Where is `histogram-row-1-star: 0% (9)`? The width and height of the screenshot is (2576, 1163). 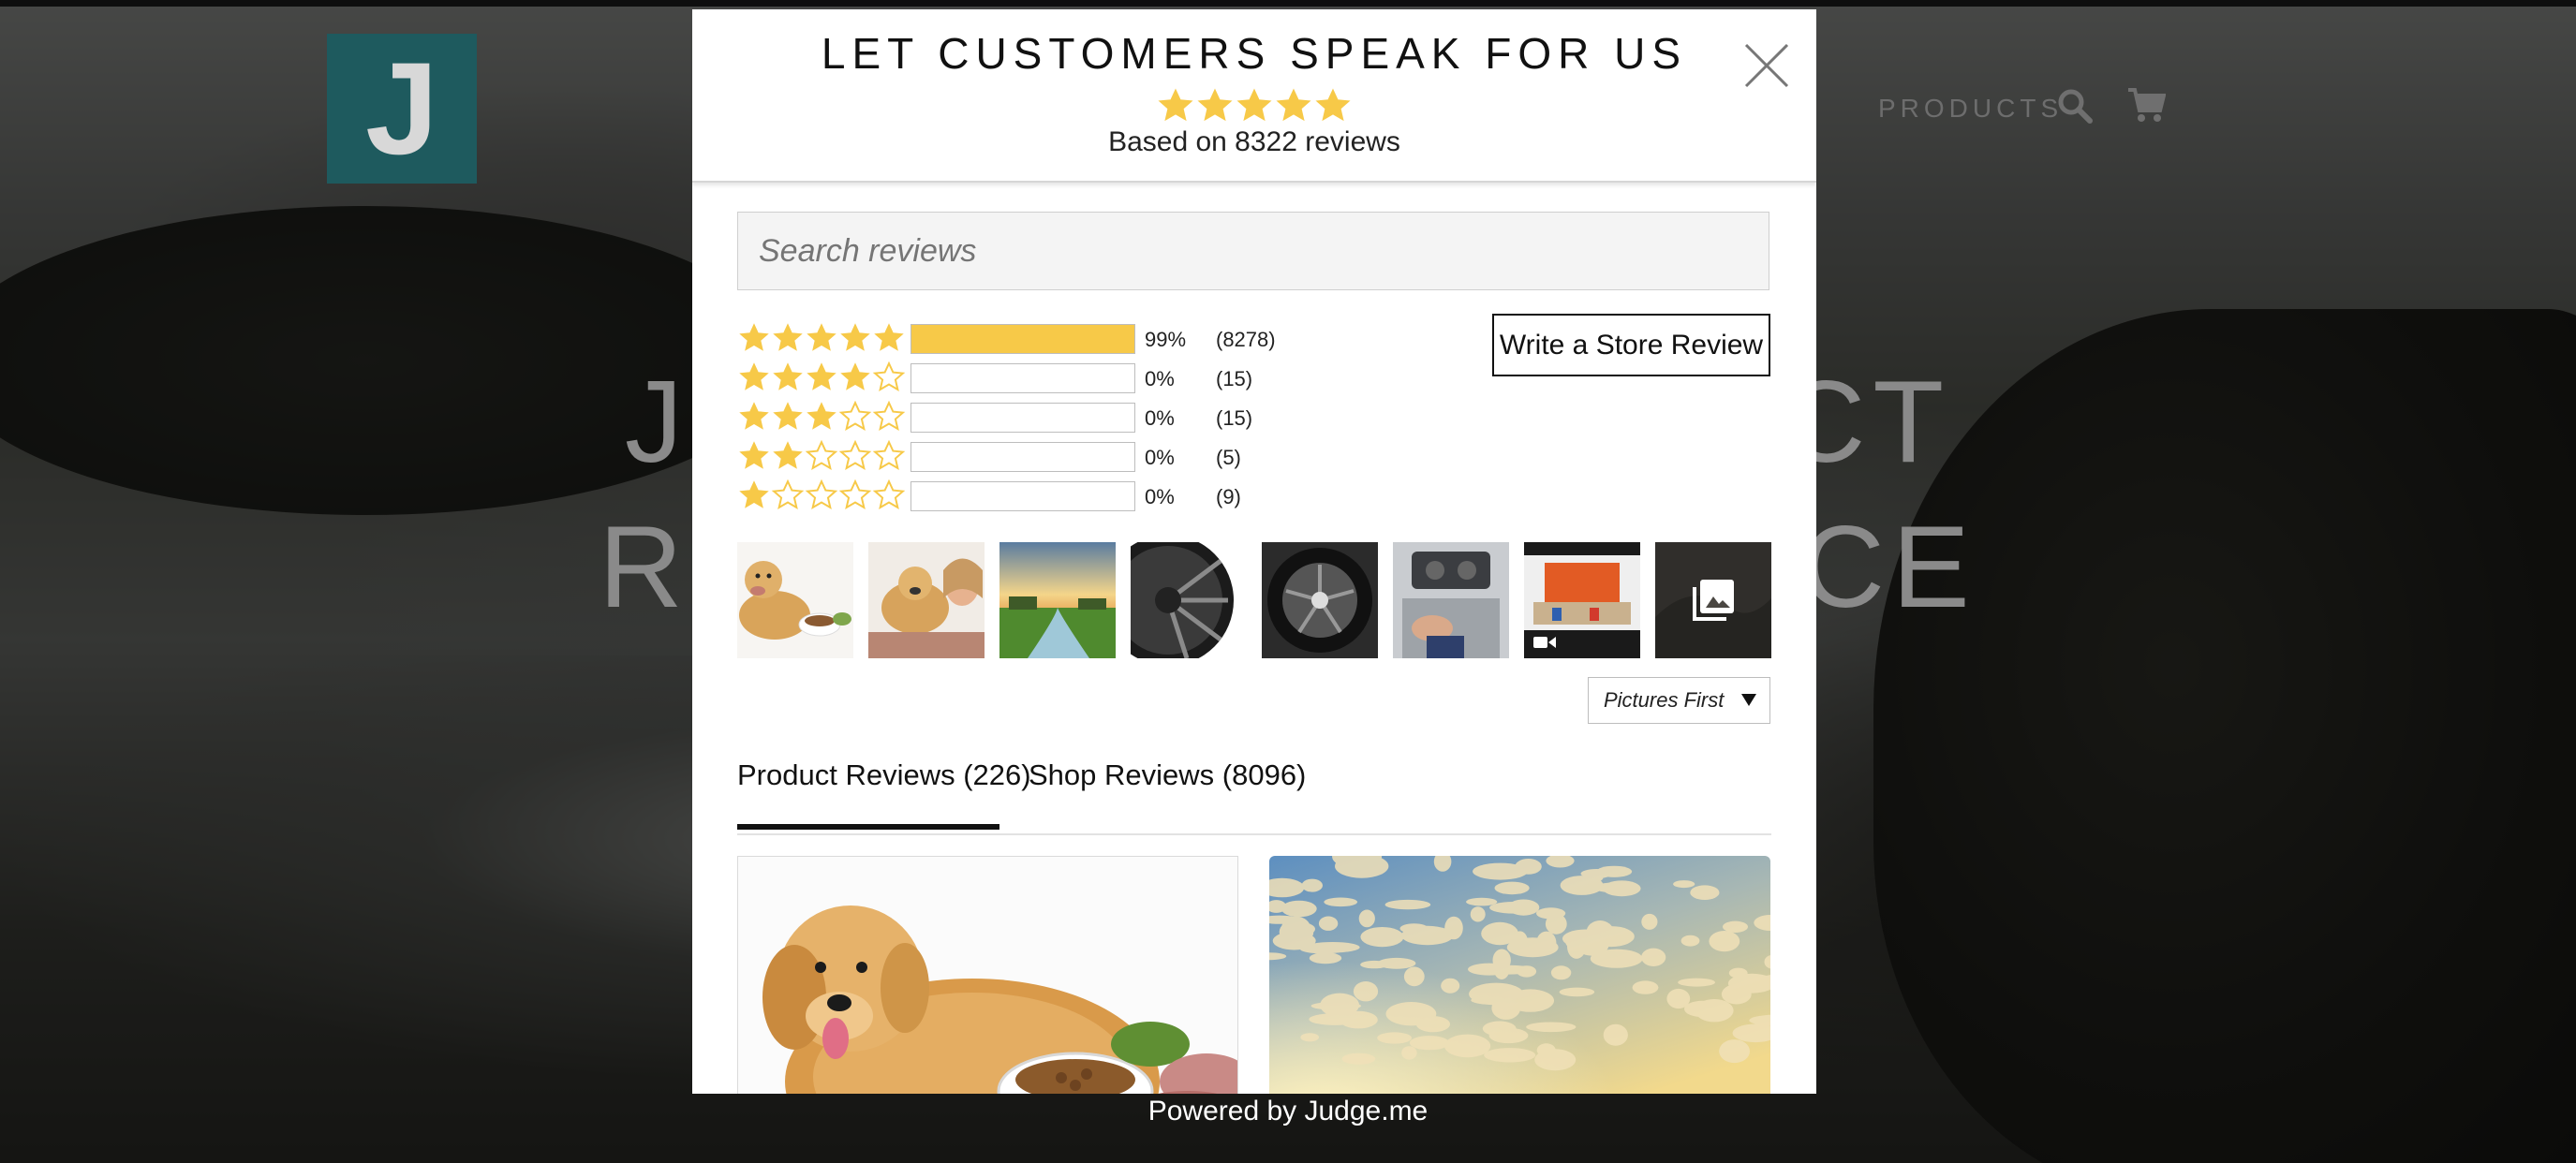
histogram-row-1-star: 0% (9) is located at coordinates (1027, 498).